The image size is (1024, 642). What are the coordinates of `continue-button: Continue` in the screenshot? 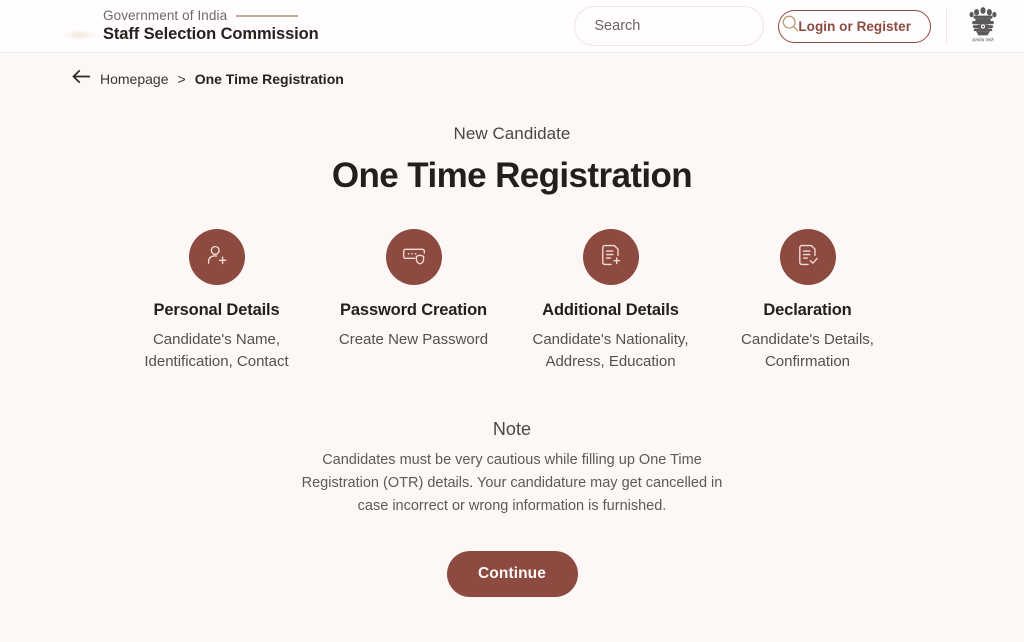 It's located at (512, 573).